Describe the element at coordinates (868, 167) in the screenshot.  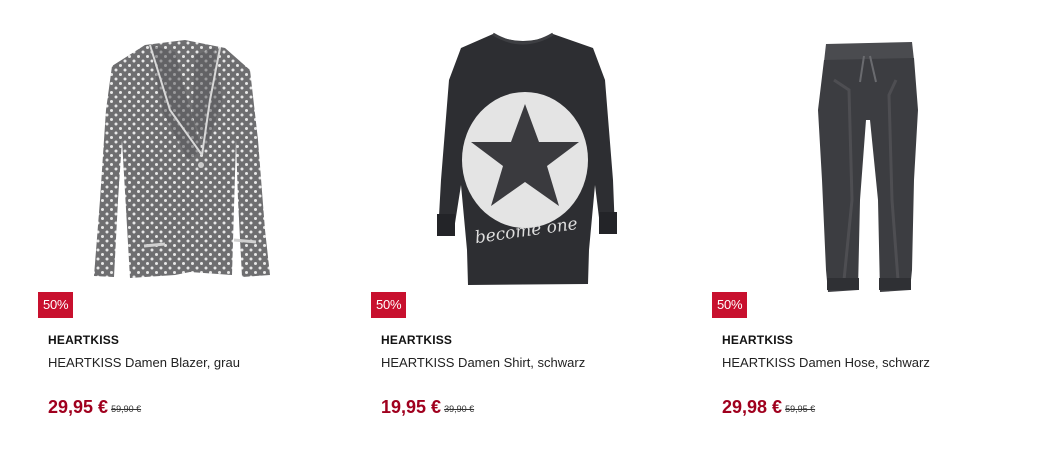
I see `pants-illustration` at that location.